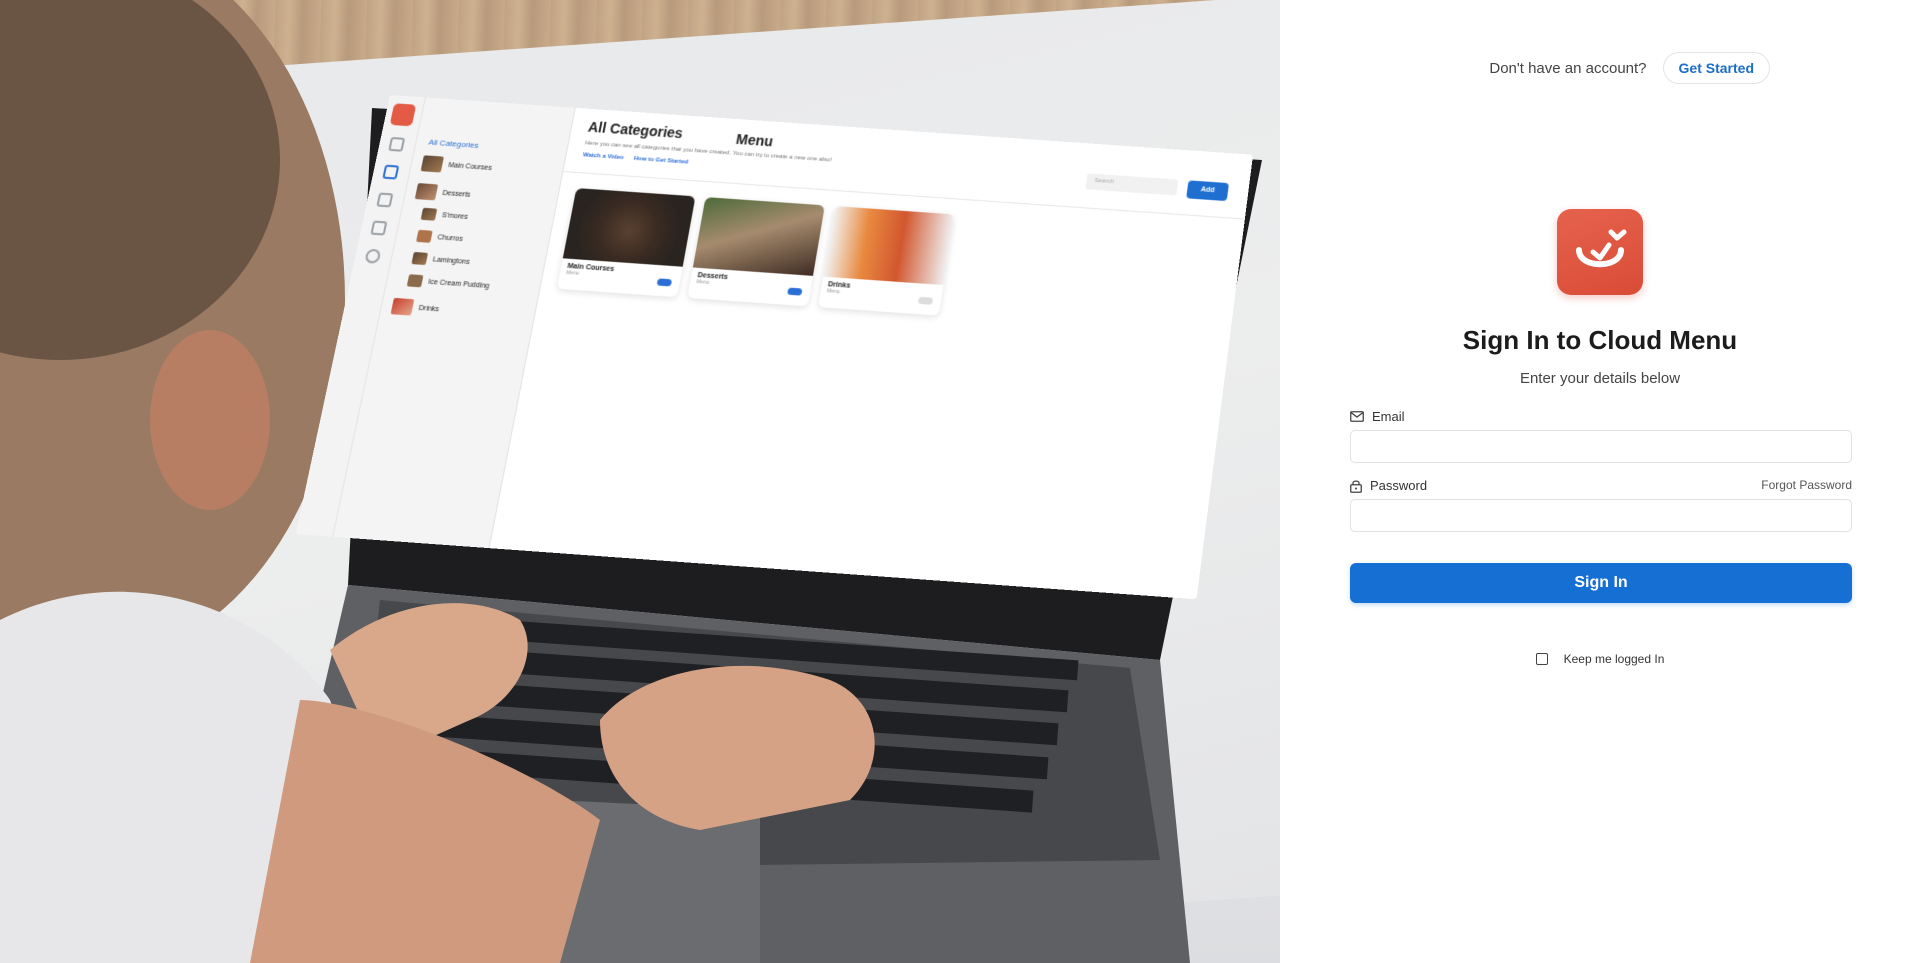 The width and height of the screenshot is (1920, 963). Describe the element at coordinates (886, 261) in the screenshot. I see `screen-card: Drinks Menu` at that location.